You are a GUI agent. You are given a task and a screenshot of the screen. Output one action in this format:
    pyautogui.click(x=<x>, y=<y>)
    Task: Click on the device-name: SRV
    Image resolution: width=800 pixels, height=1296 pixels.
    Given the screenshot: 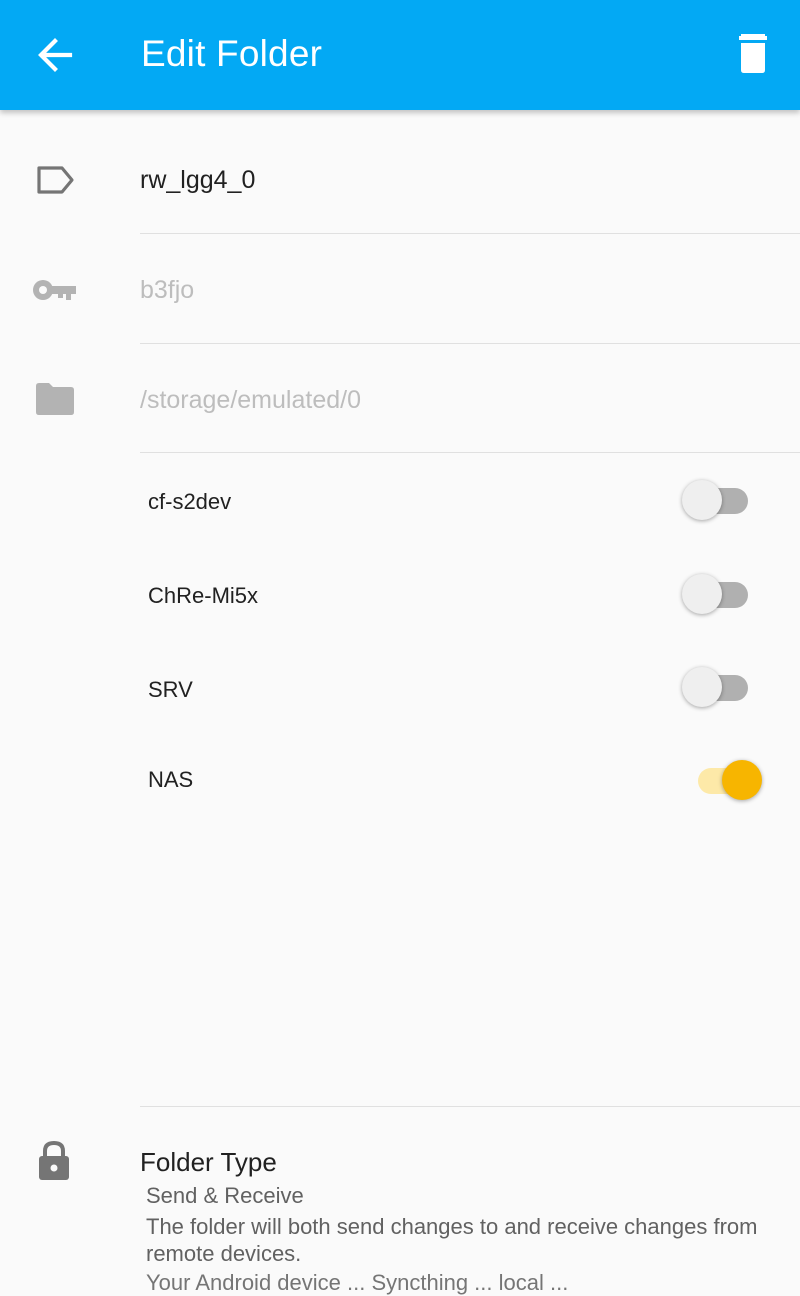 What is the action you would take?
    pyautogui.click(x=170, y=689)
    